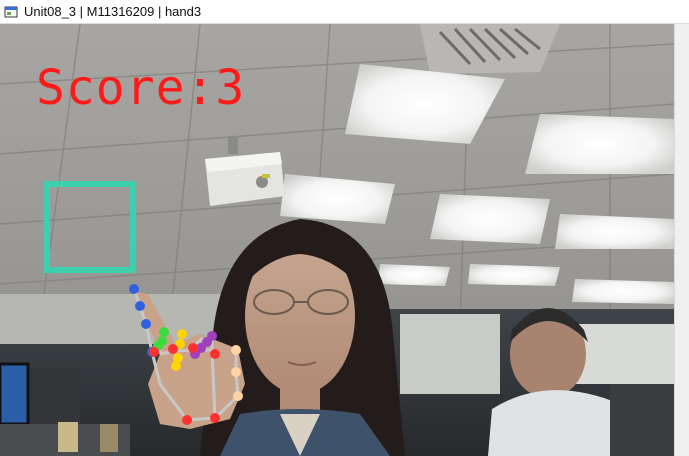  Describe the element at coordinates (134, 289) in the screenshot. I see `landmark-index-tip` at that location.